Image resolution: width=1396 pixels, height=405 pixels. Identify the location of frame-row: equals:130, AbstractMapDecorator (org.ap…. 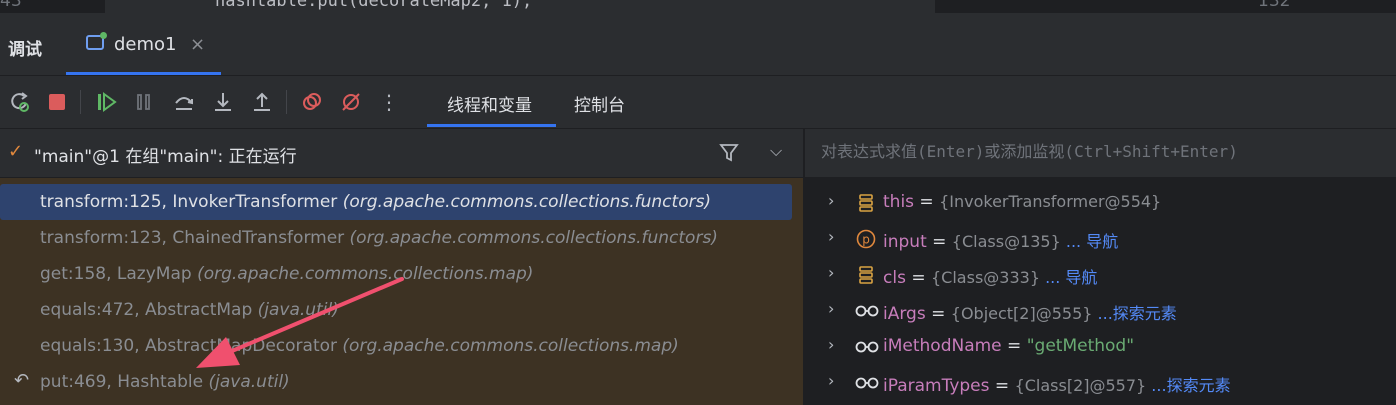
(401, 346).